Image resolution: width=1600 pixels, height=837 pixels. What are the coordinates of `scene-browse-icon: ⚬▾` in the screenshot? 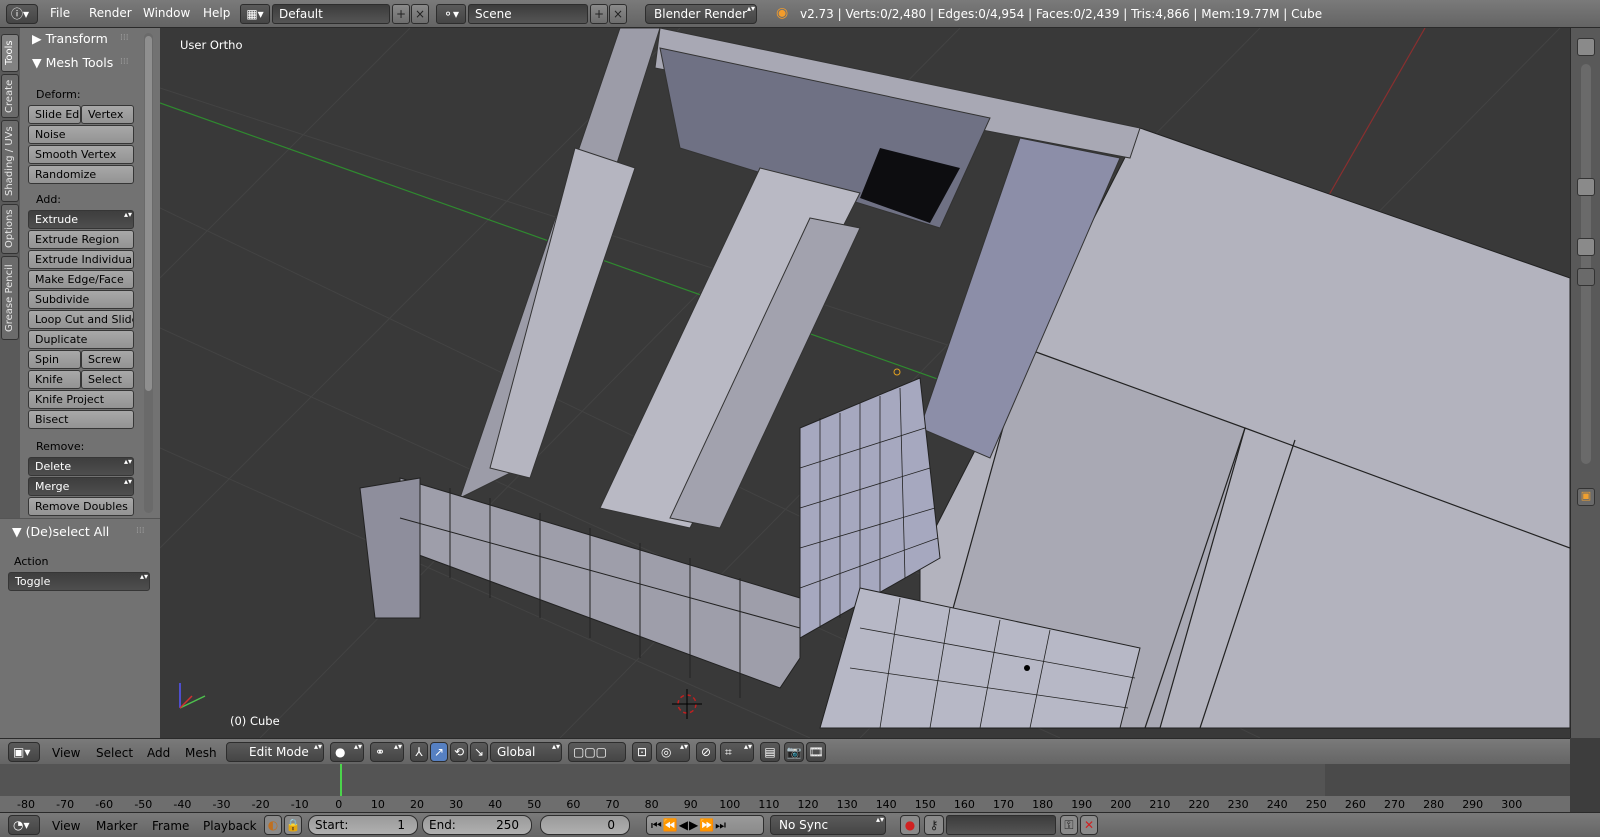 It's located at (451, 14).